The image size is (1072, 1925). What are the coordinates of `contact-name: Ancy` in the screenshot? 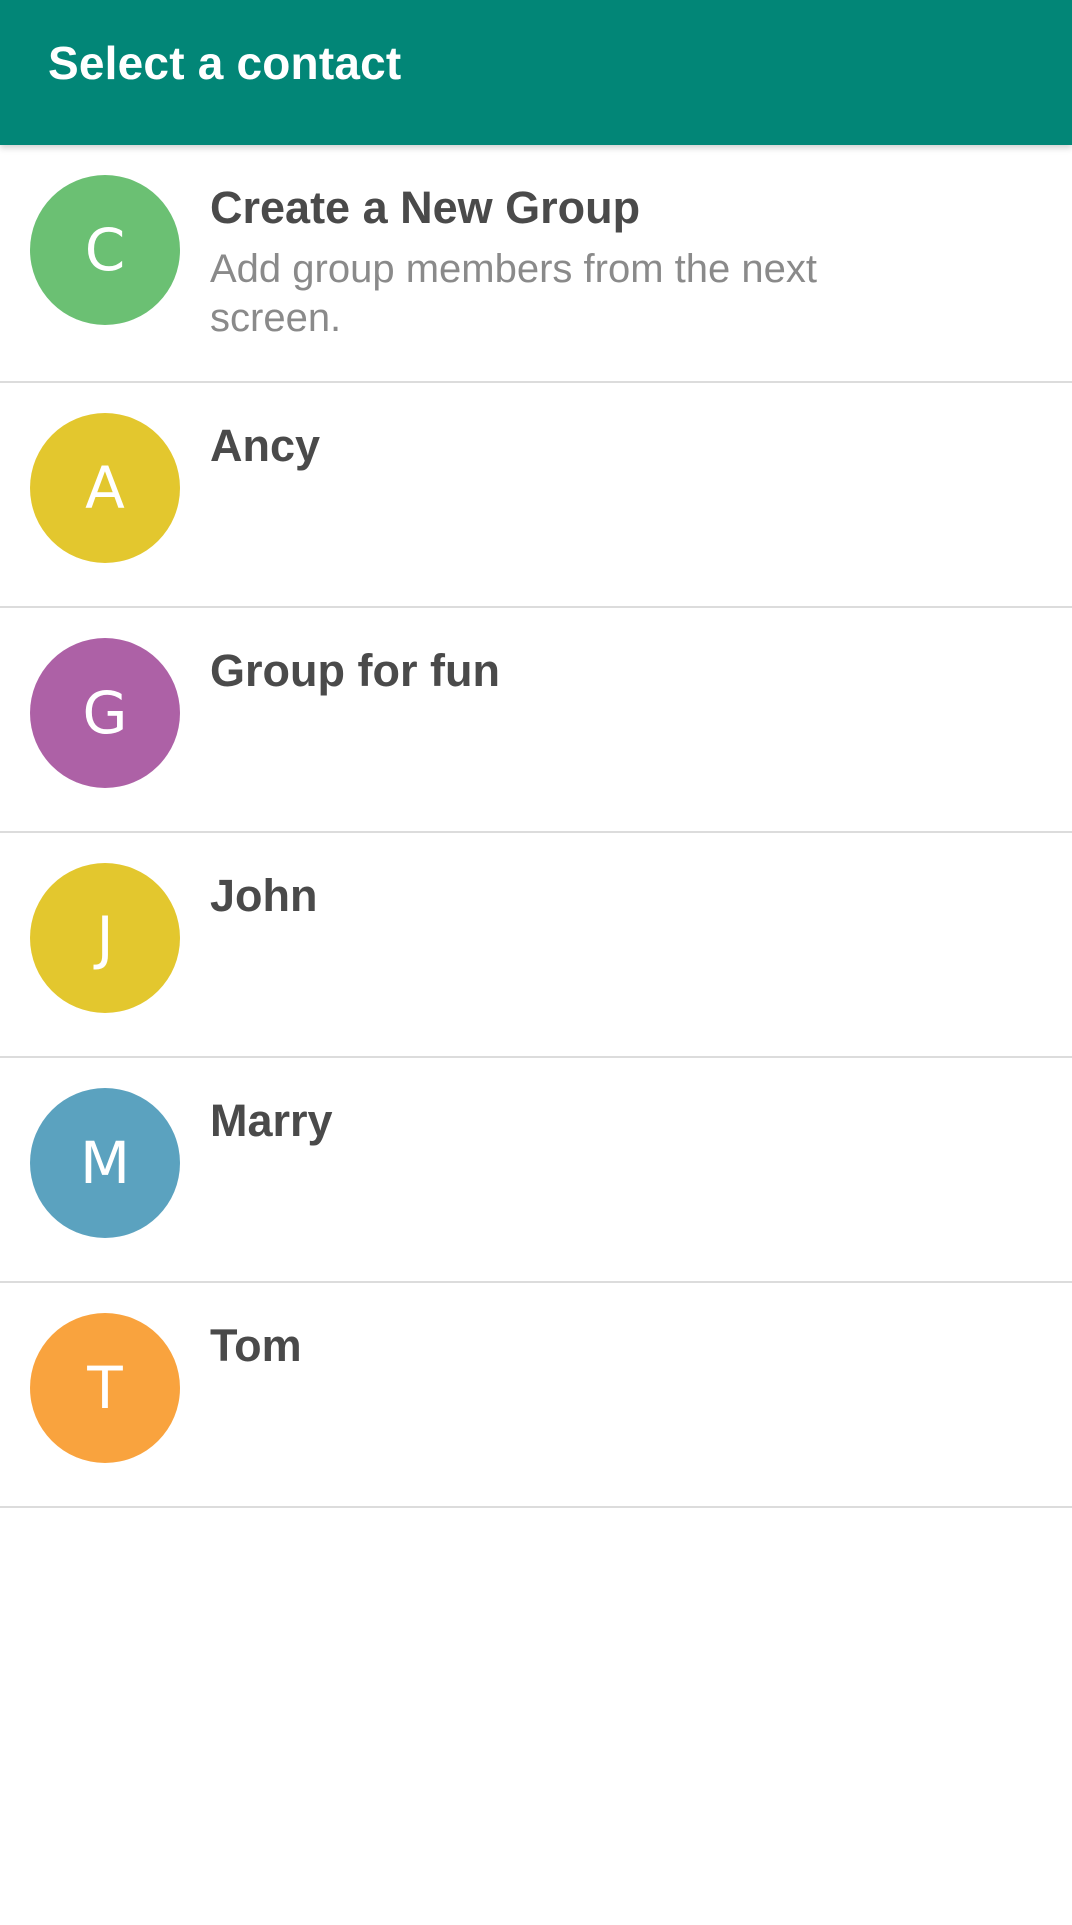 It's located at (265, 445).